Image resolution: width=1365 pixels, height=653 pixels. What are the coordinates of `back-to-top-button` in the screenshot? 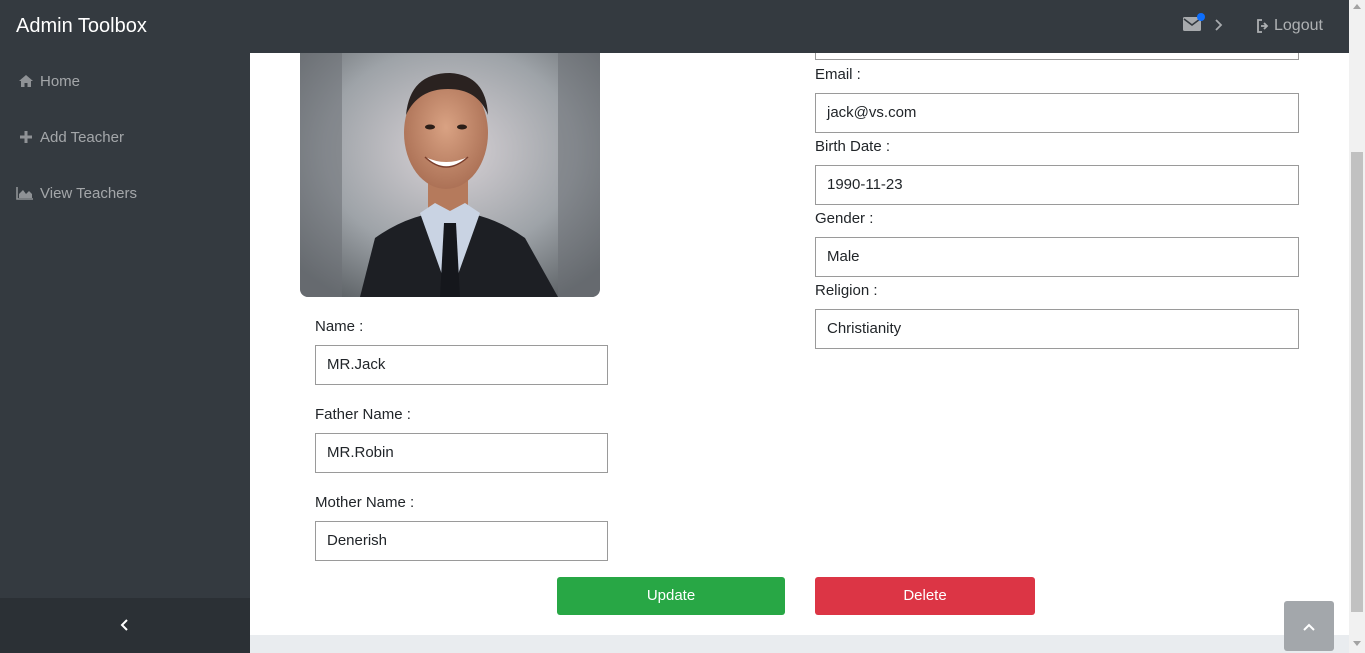 It's located at (1309, 626).